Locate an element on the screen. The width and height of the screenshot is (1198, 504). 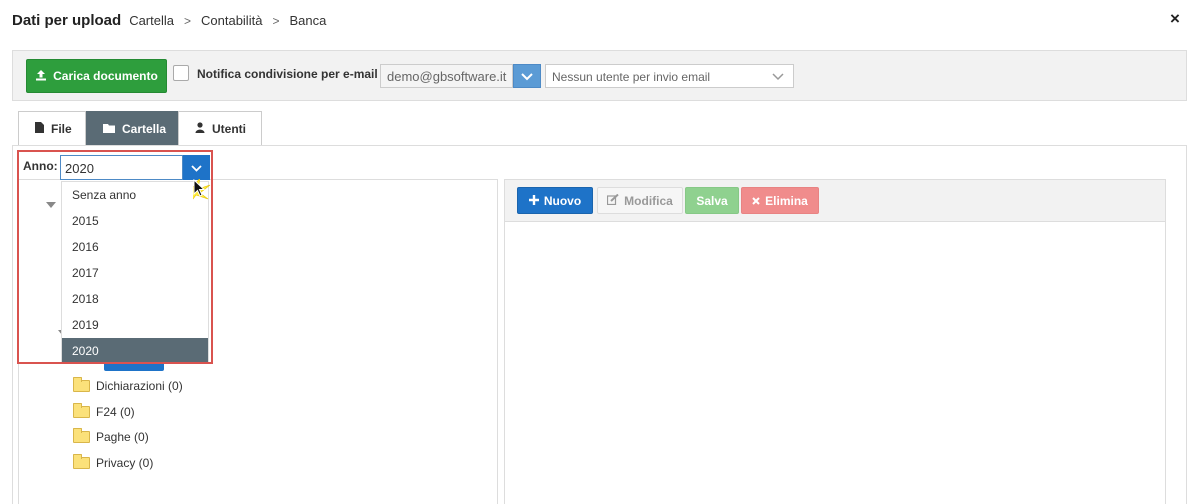
year-dropdown-button is located at coordinates (196, 167).